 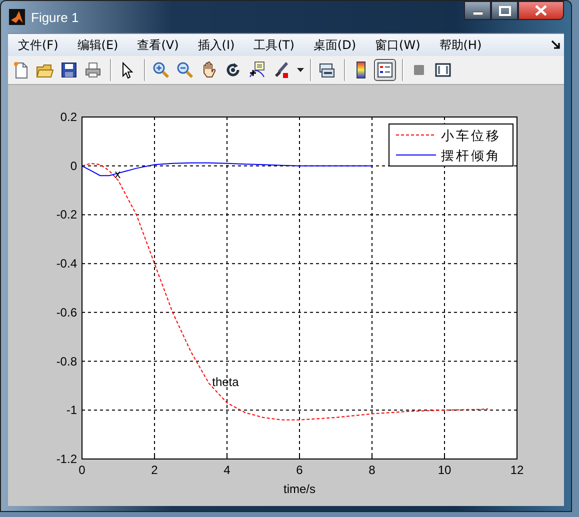 What do you see at coordinates (97, 45) in the screenshot?
I see `menu-item: 编辑(E)` at bounding box center [97, 45].